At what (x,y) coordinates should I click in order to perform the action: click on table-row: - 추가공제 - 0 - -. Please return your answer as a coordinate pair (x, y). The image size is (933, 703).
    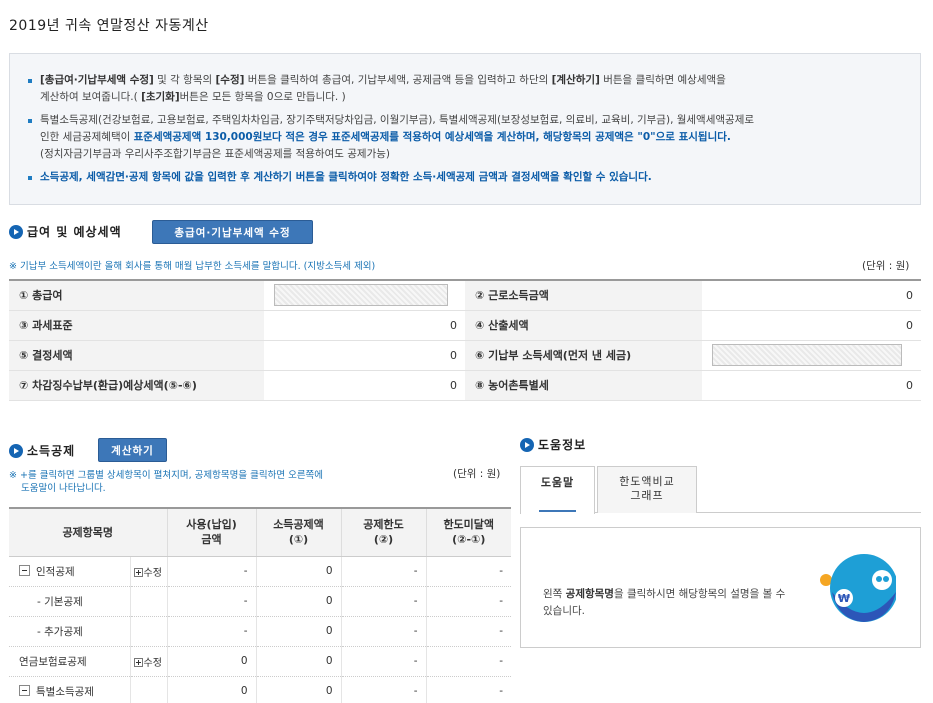
    Looking at the image, I should click on (260, 631).